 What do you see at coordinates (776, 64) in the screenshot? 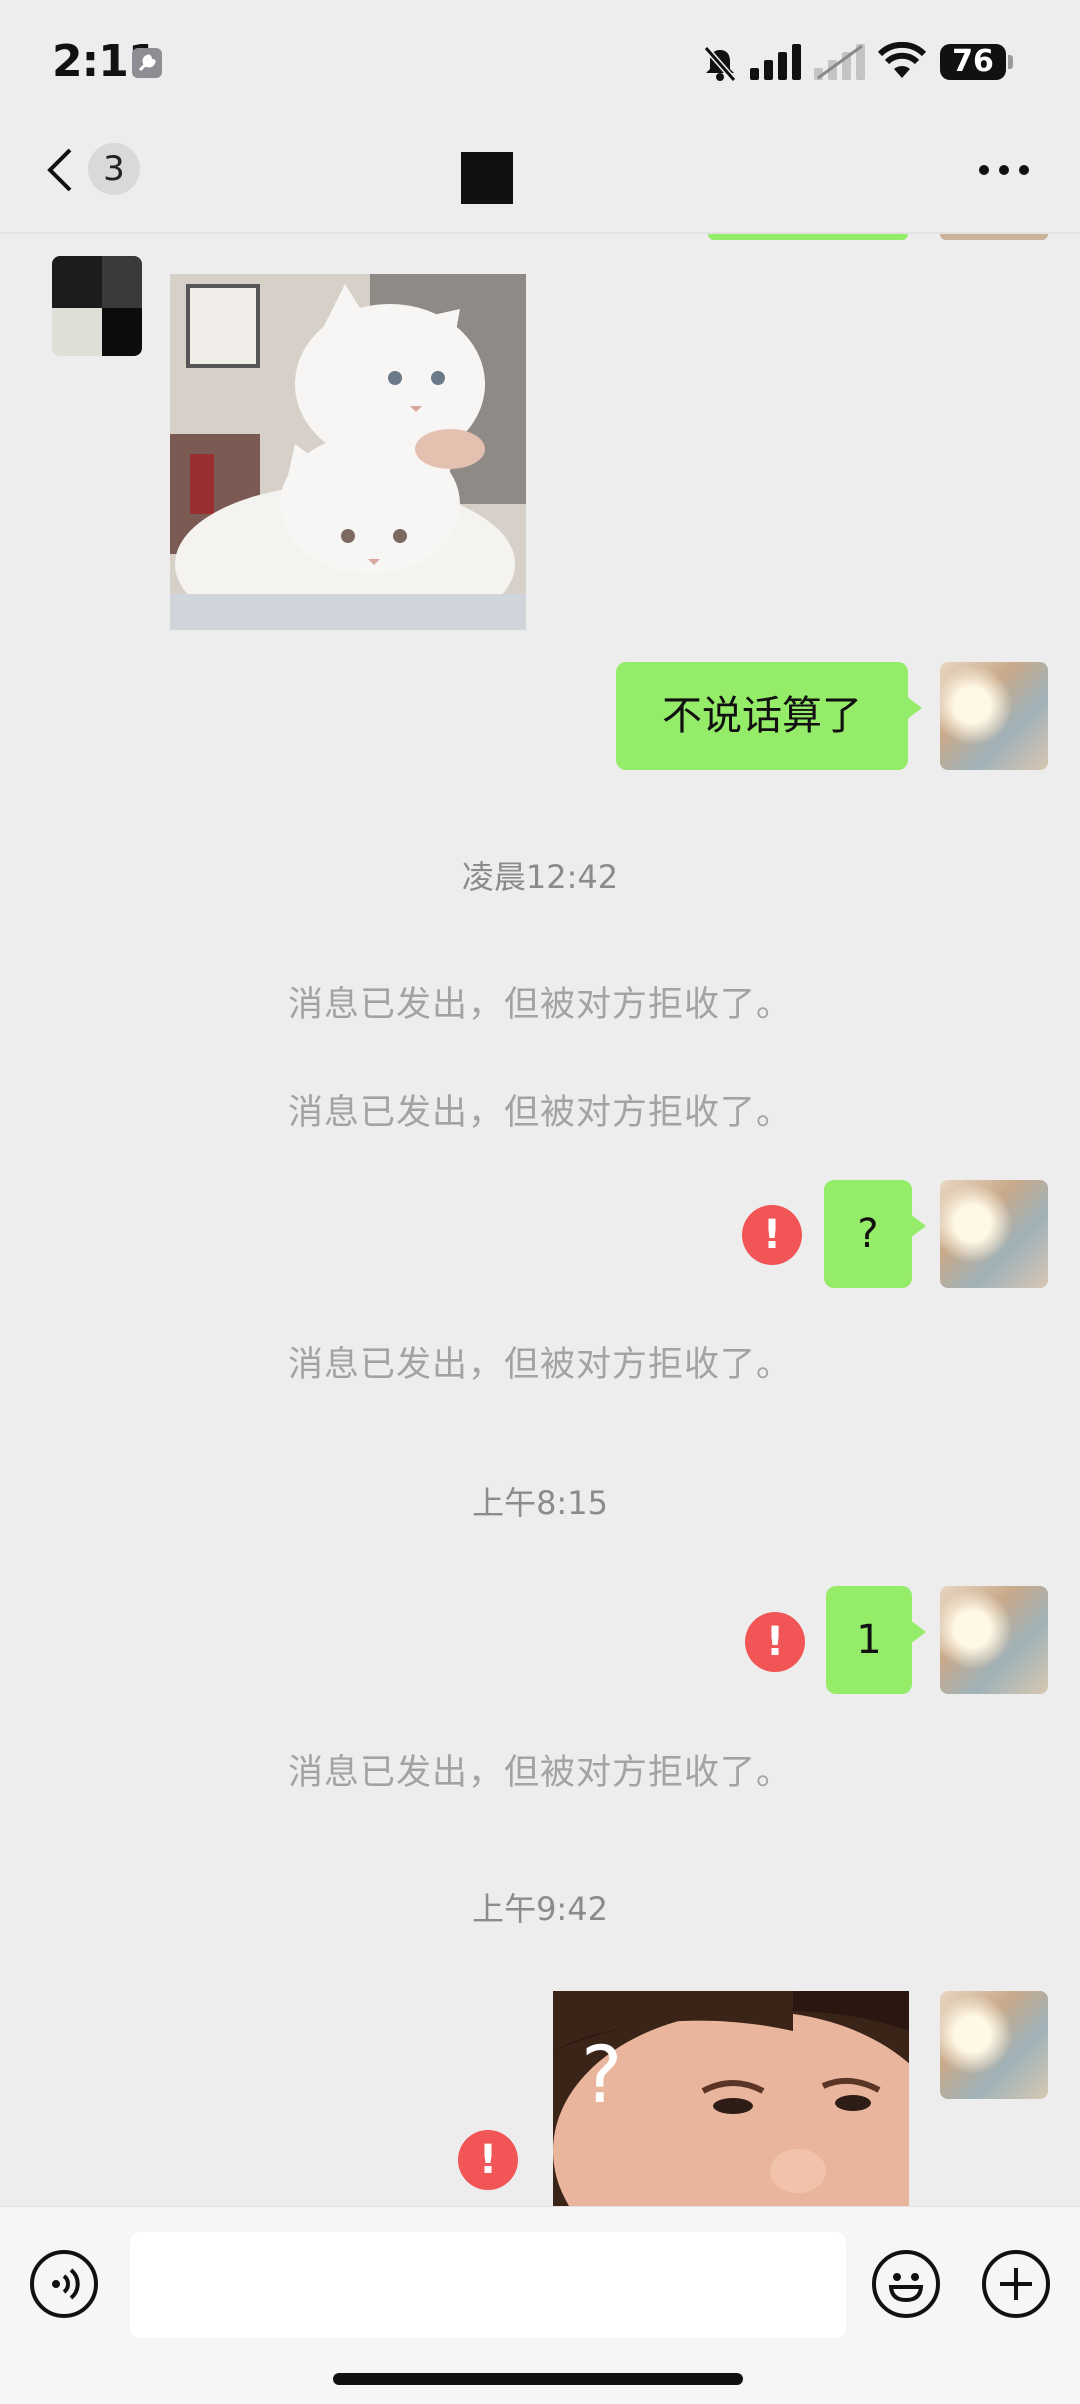
I see `cellular-signal-icon` at bounding box center [776, 64].